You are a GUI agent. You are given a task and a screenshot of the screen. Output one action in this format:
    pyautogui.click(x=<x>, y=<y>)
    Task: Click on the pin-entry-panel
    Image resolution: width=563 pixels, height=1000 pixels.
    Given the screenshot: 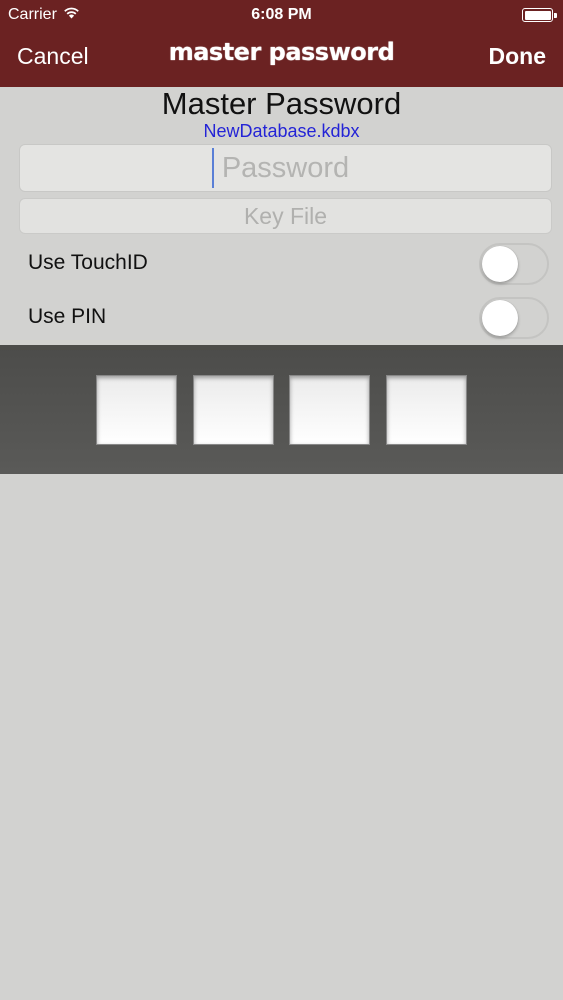 What is the action you would take?
    pyautogui.click(x=281, y=409)
    